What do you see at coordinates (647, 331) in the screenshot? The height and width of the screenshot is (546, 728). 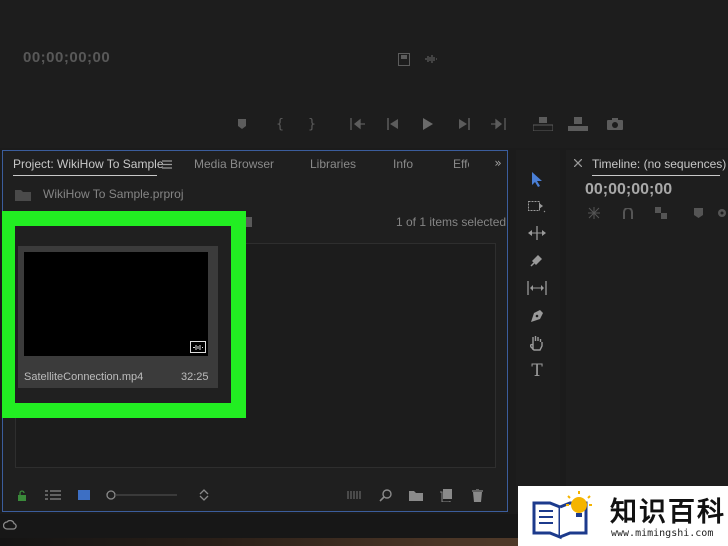 I see `timeline-panel` at bounding box center [647, 331].